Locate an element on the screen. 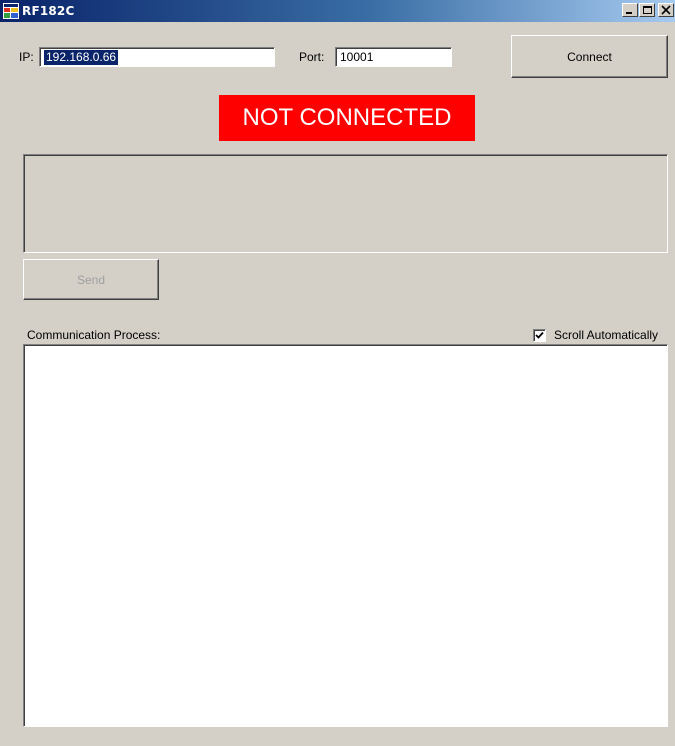  close-icon is located at coordinates (666, 10).